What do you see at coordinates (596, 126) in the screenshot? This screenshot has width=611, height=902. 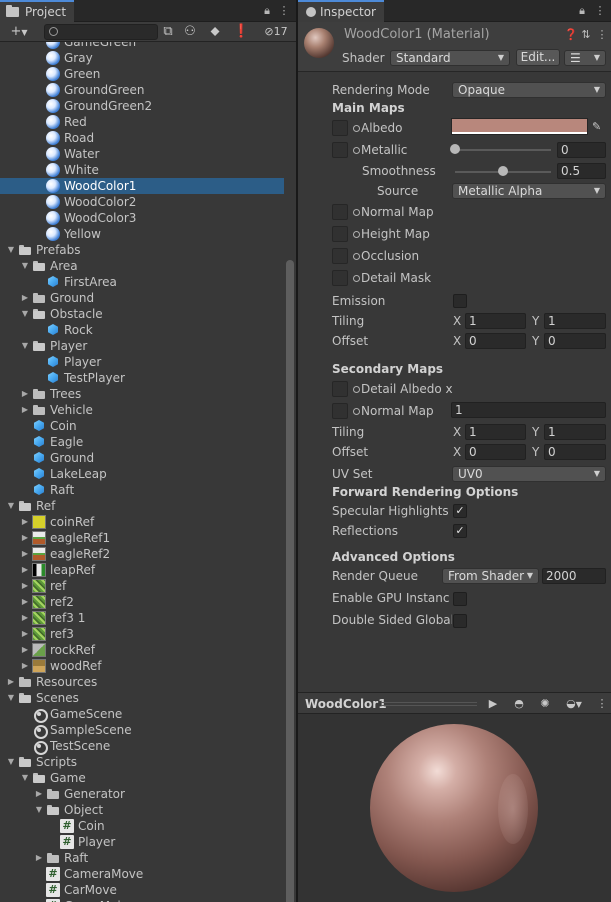 I see `eyedropper-icon: ✎` at bounding box center [596, 126].